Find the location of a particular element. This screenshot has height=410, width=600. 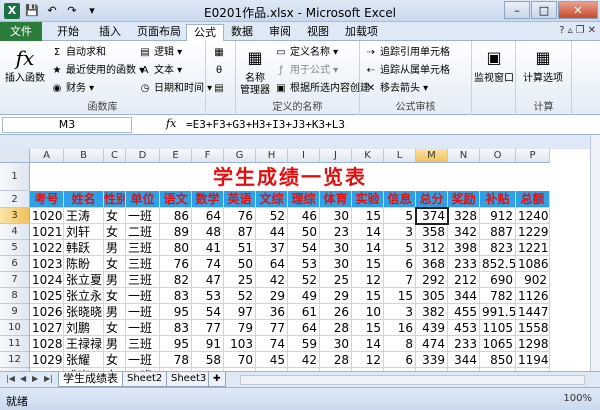

table-cell: 张立永 is located at coordinates (84, 296).